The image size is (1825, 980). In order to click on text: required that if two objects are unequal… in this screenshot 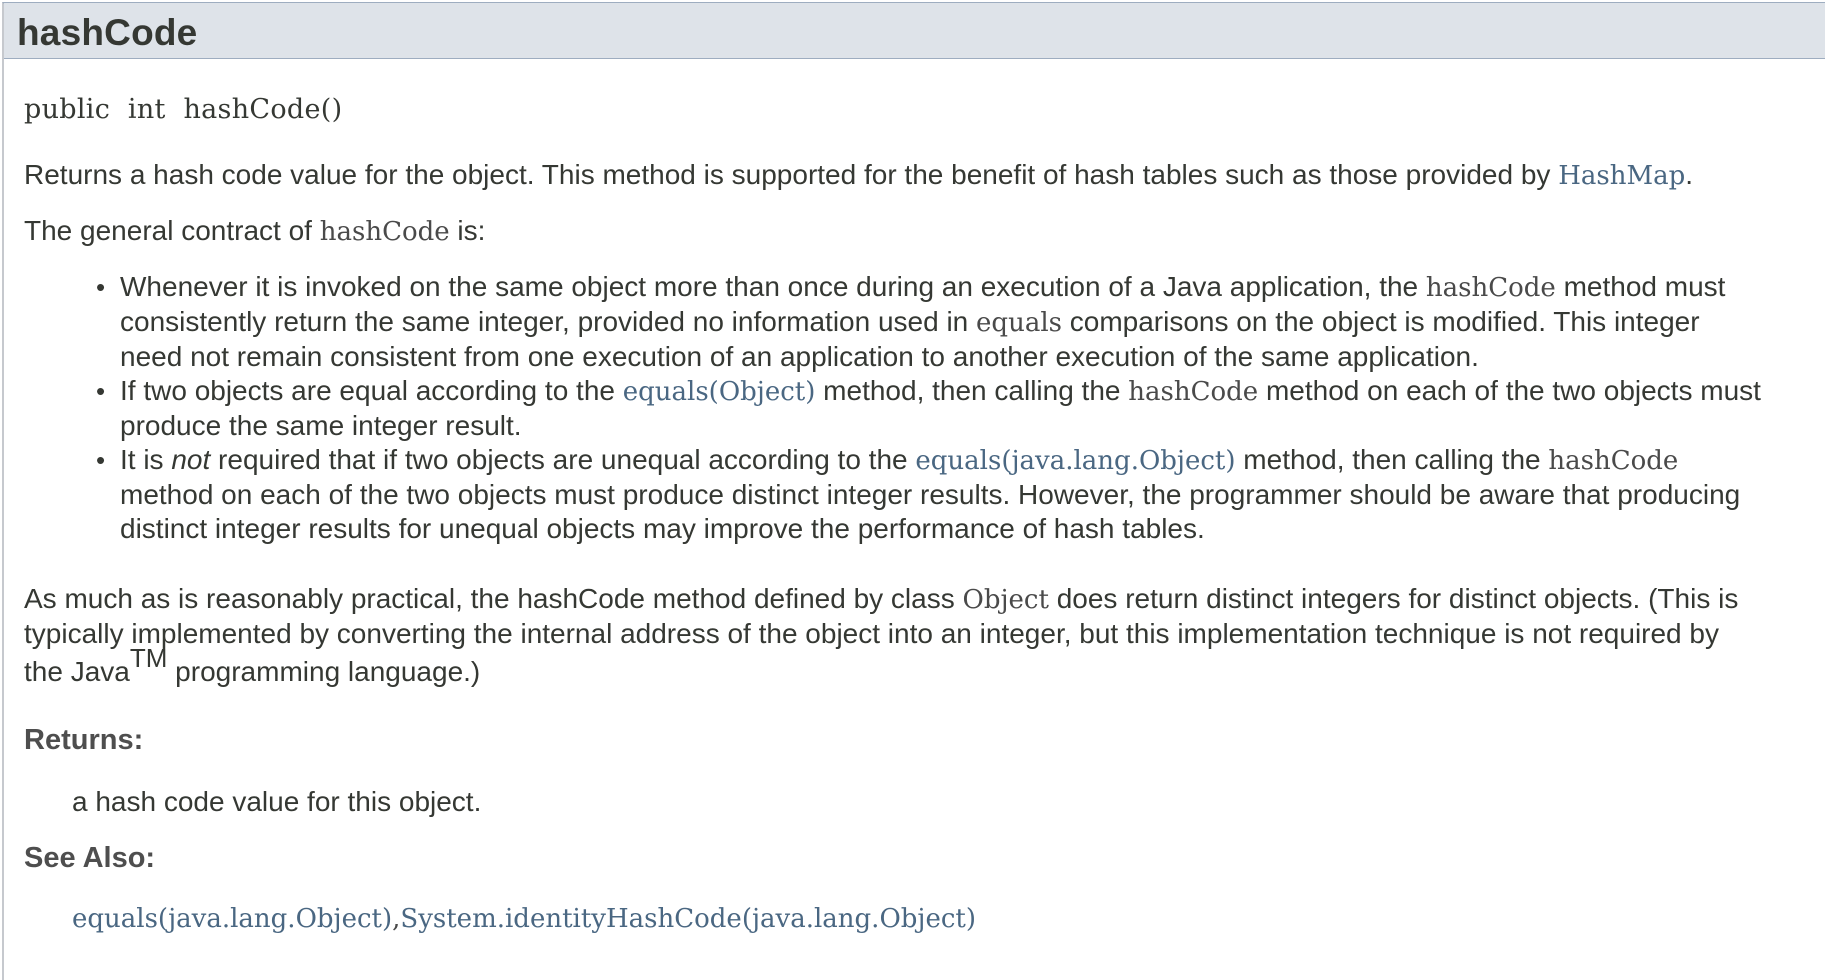, I will do `click(563, 459)`.